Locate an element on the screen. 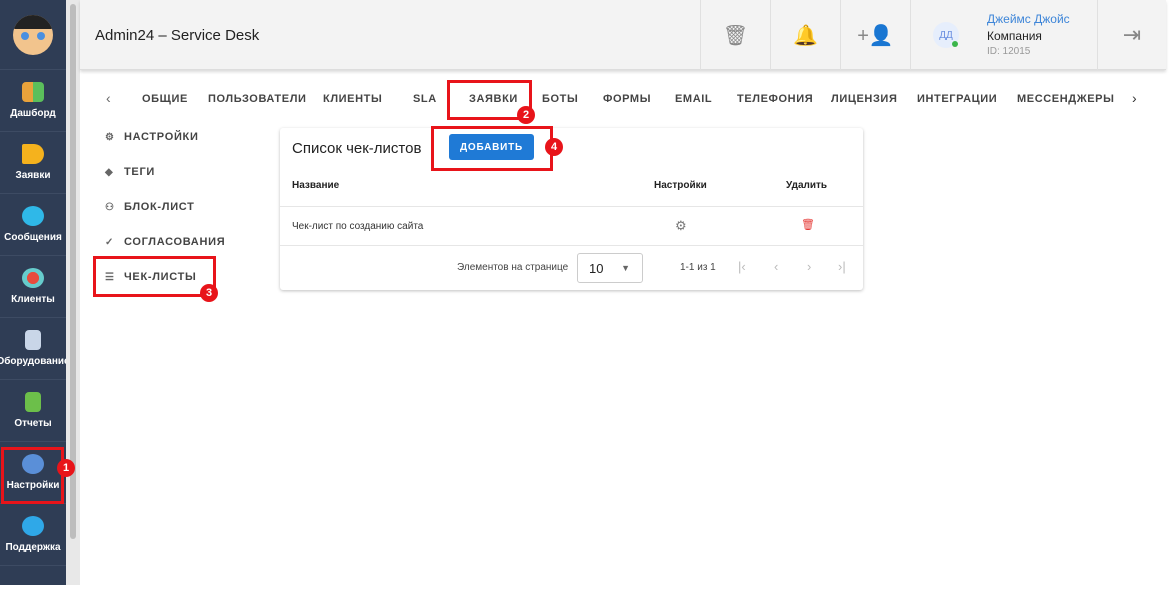 The image size is (1176, 593). settings-gear-button: ⚙ is located at coordinates (681, 226).